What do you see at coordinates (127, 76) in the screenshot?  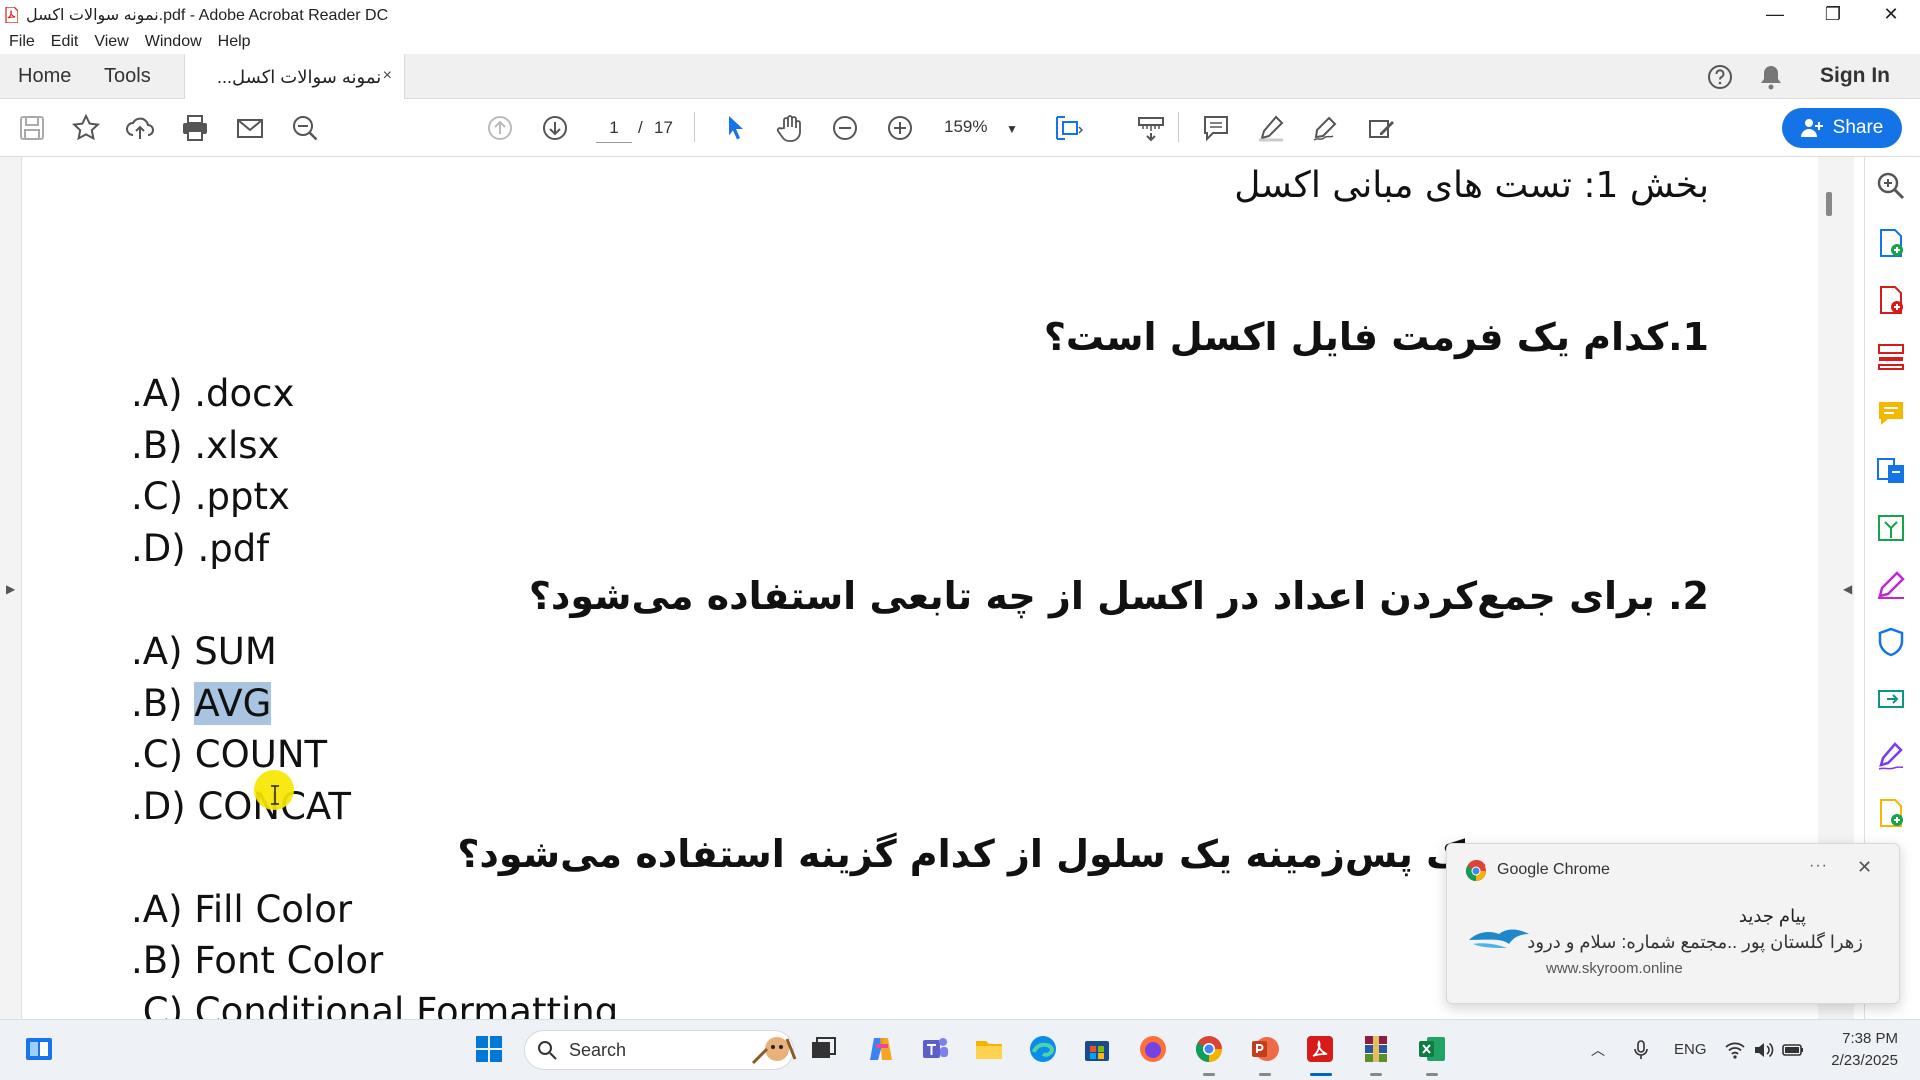 I see `tab-tools: Tools` at bounding box center [127, 76].